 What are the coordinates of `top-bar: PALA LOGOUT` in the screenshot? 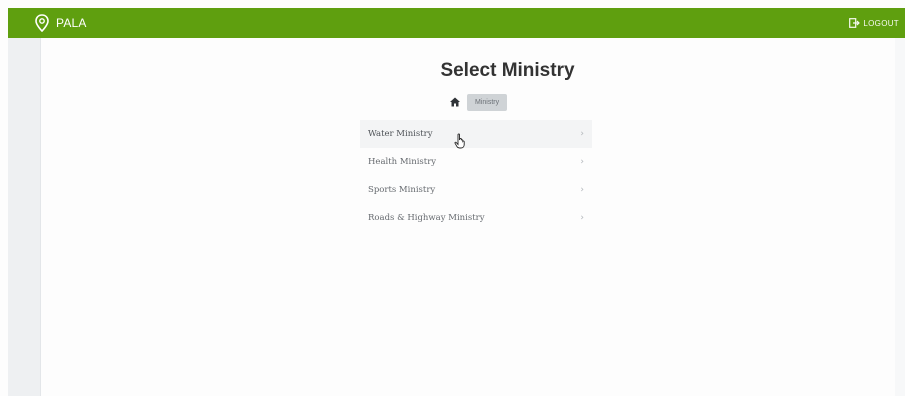 It's located at (456, 23).